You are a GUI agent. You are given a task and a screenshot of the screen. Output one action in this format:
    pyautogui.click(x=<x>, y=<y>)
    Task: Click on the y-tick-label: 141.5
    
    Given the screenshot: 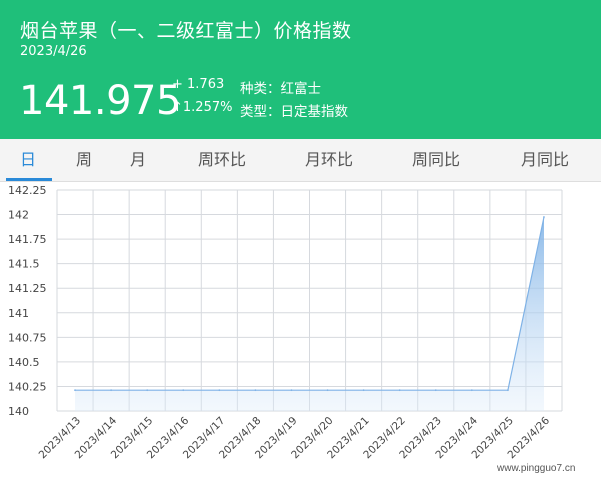 What is the action you would take?
    pyautogui.click(x=24, y=264)
    